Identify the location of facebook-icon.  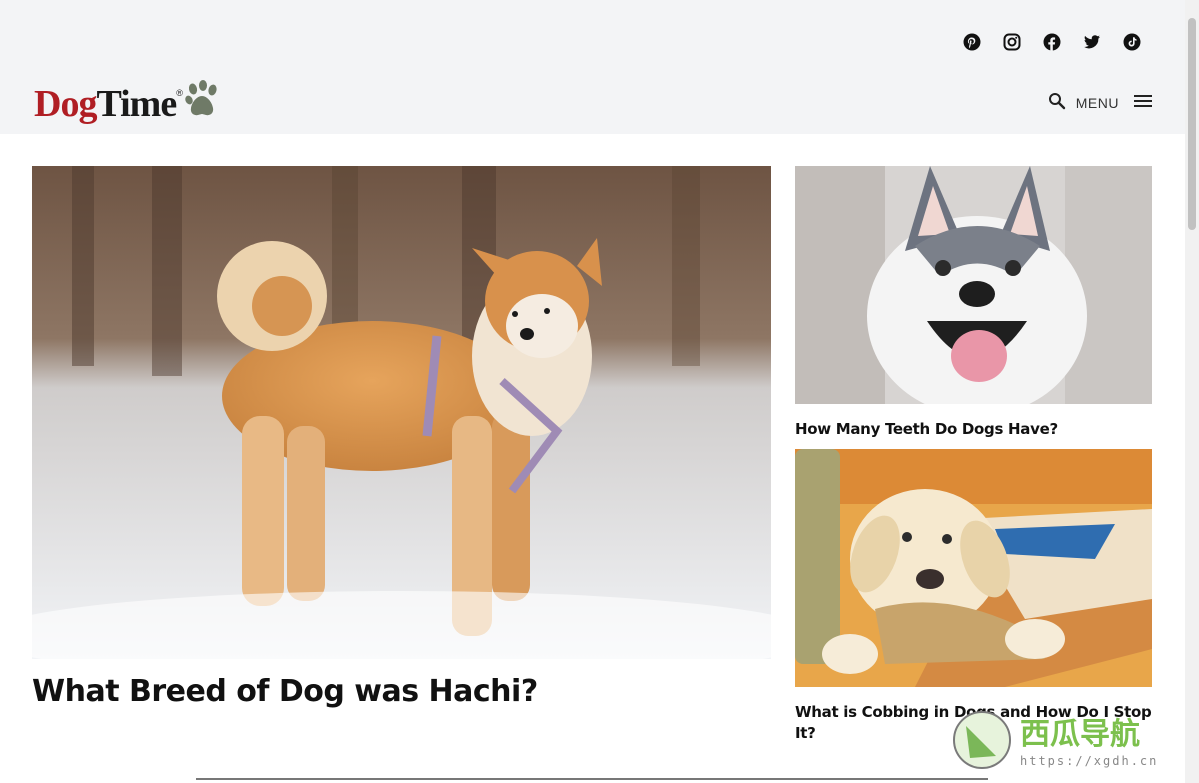
(1052, 42).